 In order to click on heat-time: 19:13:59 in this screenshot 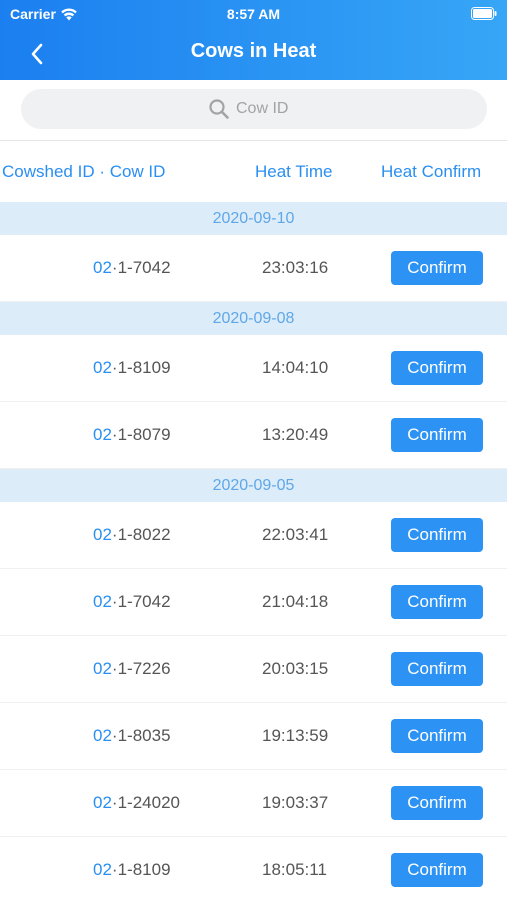, I will do `click(295, 735)`.